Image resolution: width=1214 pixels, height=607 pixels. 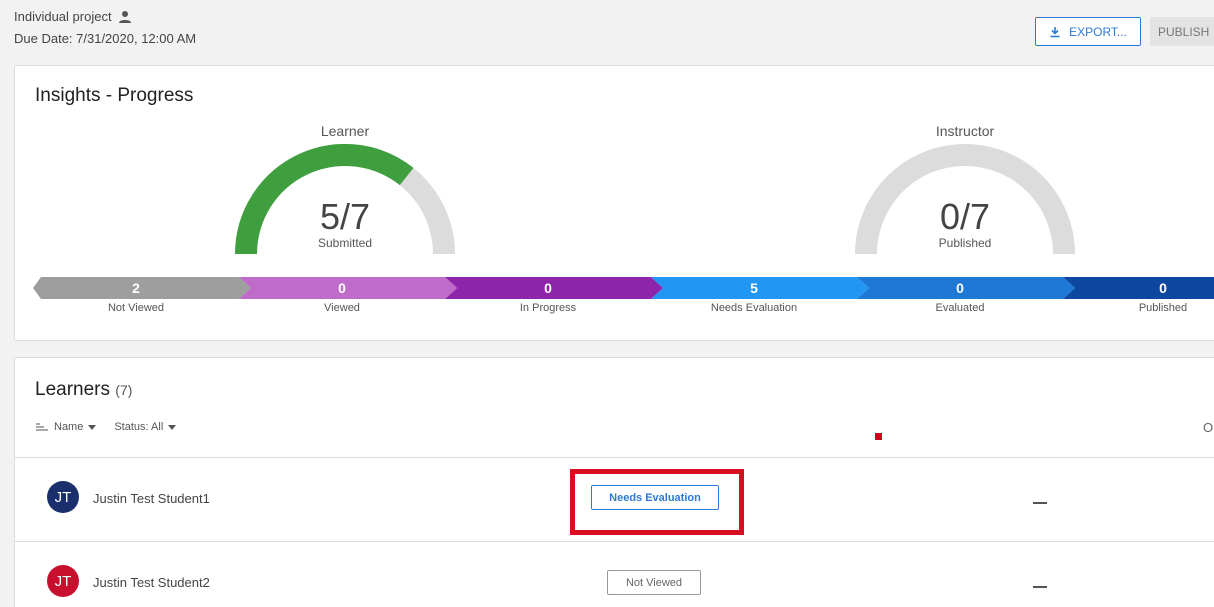 I want to click on learners-count: (7), so click(x=124, y=390).